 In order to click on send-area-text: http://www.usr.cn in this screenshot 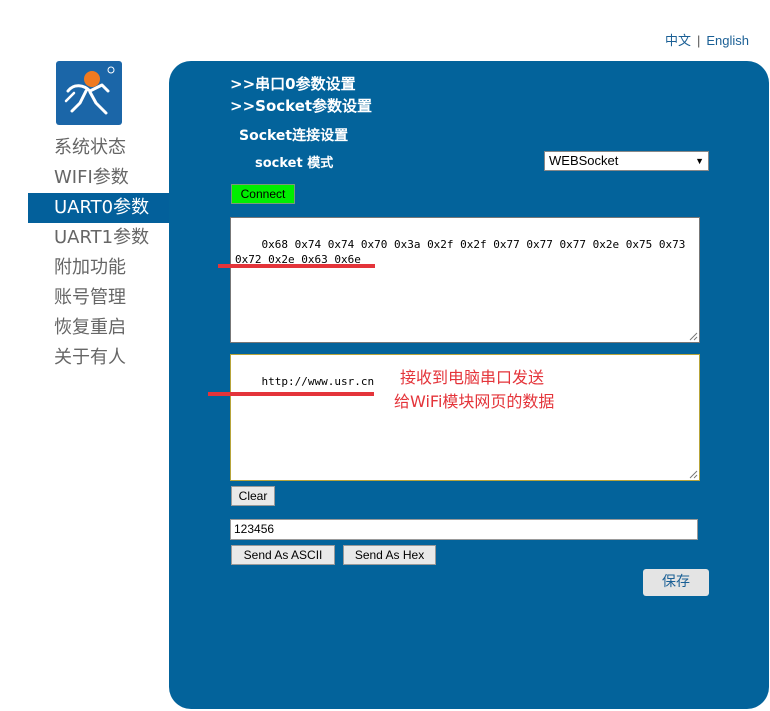, I will do `click(318, 381)`.